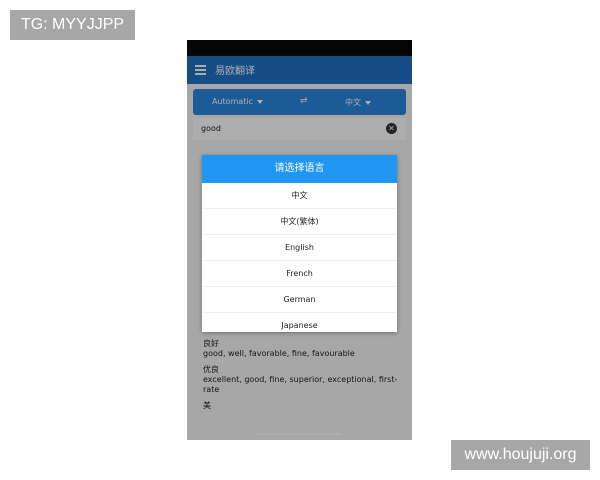 This screenshot has width=600, height=480. Describe the element at coordinates (299, 274) in the screenshot. I see `language-option: French` at that location.